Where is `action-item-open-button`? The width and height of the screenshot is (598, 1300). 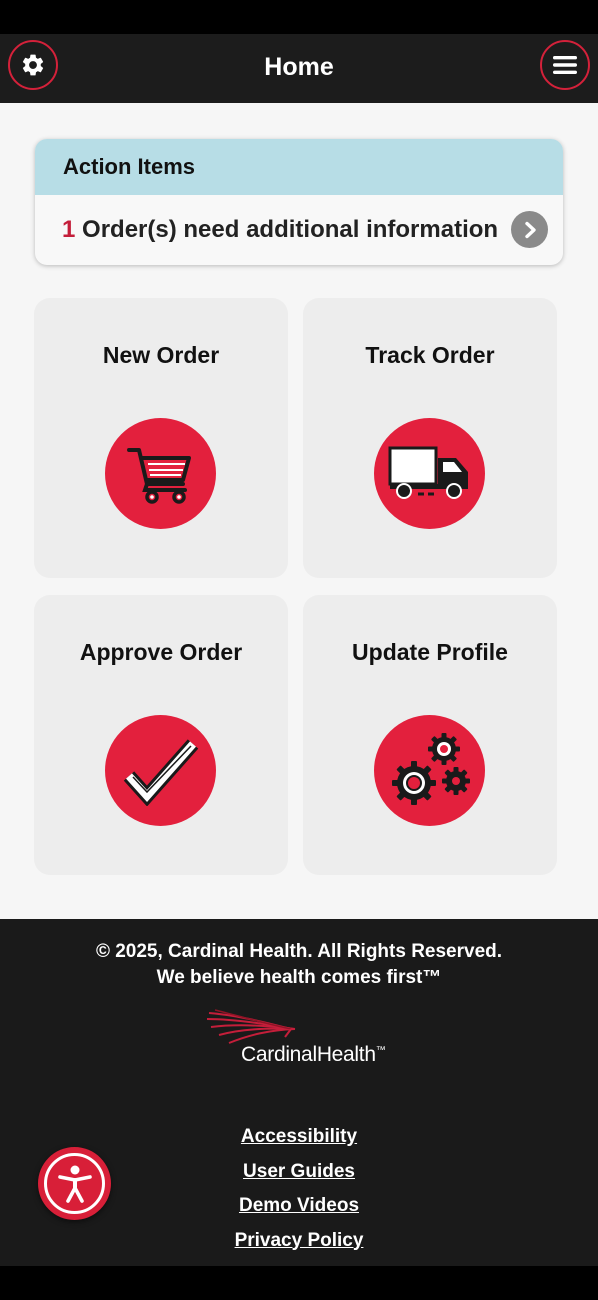
action-item-open-button is located at coordinates (529, 229).